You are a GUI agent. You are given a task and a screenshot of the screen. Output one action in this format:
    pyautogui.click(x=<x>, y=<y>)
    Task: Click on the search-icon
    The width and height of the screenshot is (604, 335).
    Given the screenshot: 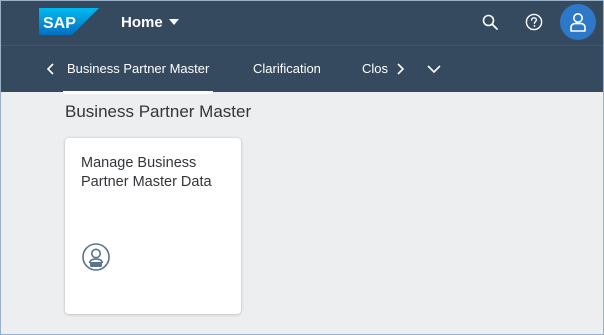 What is the action you would take?
    pyautogui.click(x=490, y=22)
    